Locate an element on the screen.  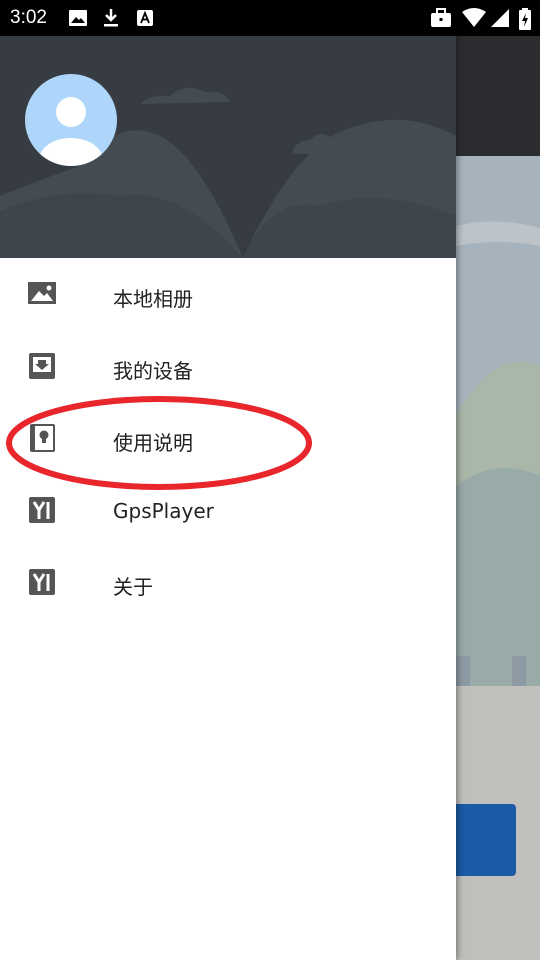
status-bar: 3:02 is located at coordinates (270, 18).